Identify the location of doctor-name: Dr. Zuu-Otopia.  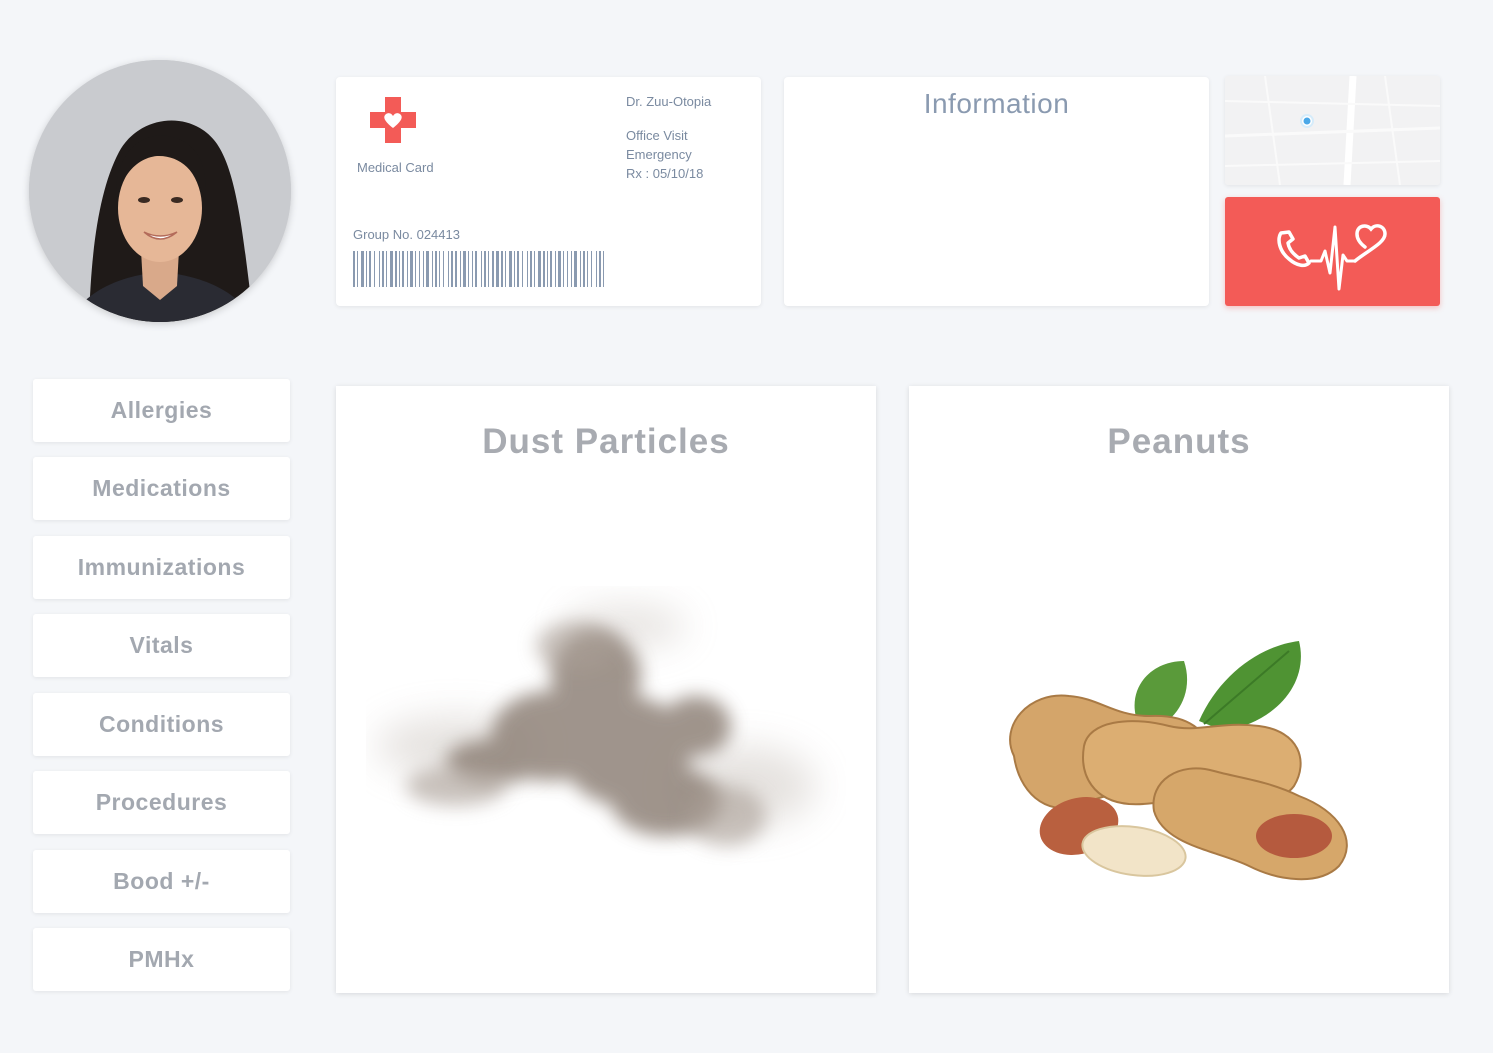
(669, 101).